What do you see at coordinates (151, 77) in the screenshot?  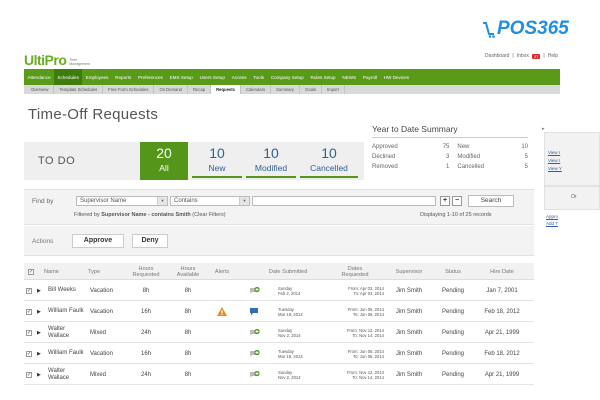 I see `mainnav-item-preferences: Preferences` at bounding box center [151, 77].